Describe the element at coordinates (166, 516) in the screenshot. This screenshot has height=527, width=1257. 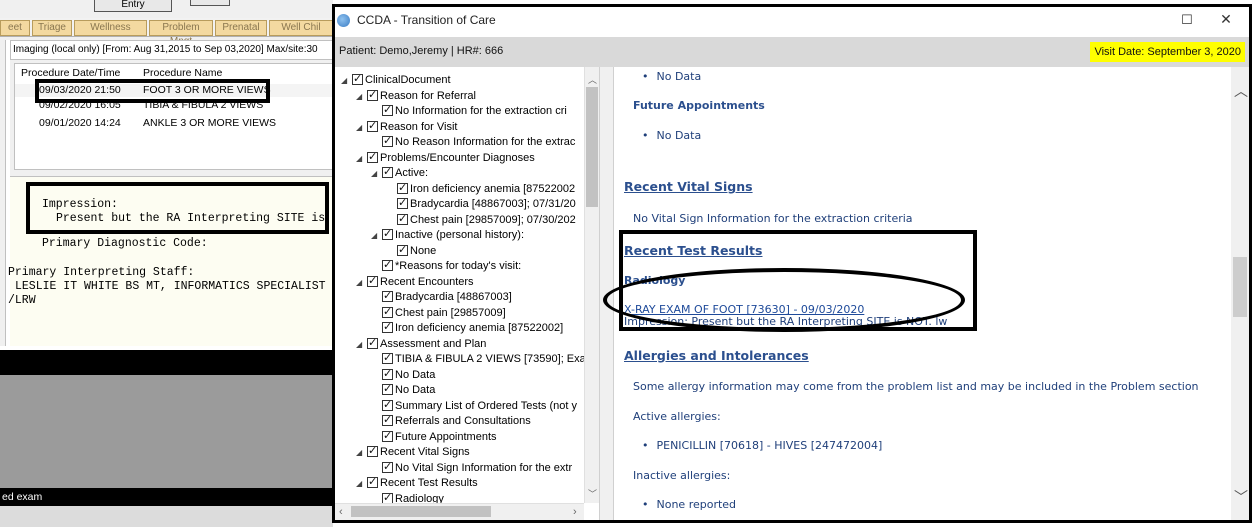
I see `bottom-strip` at that location.